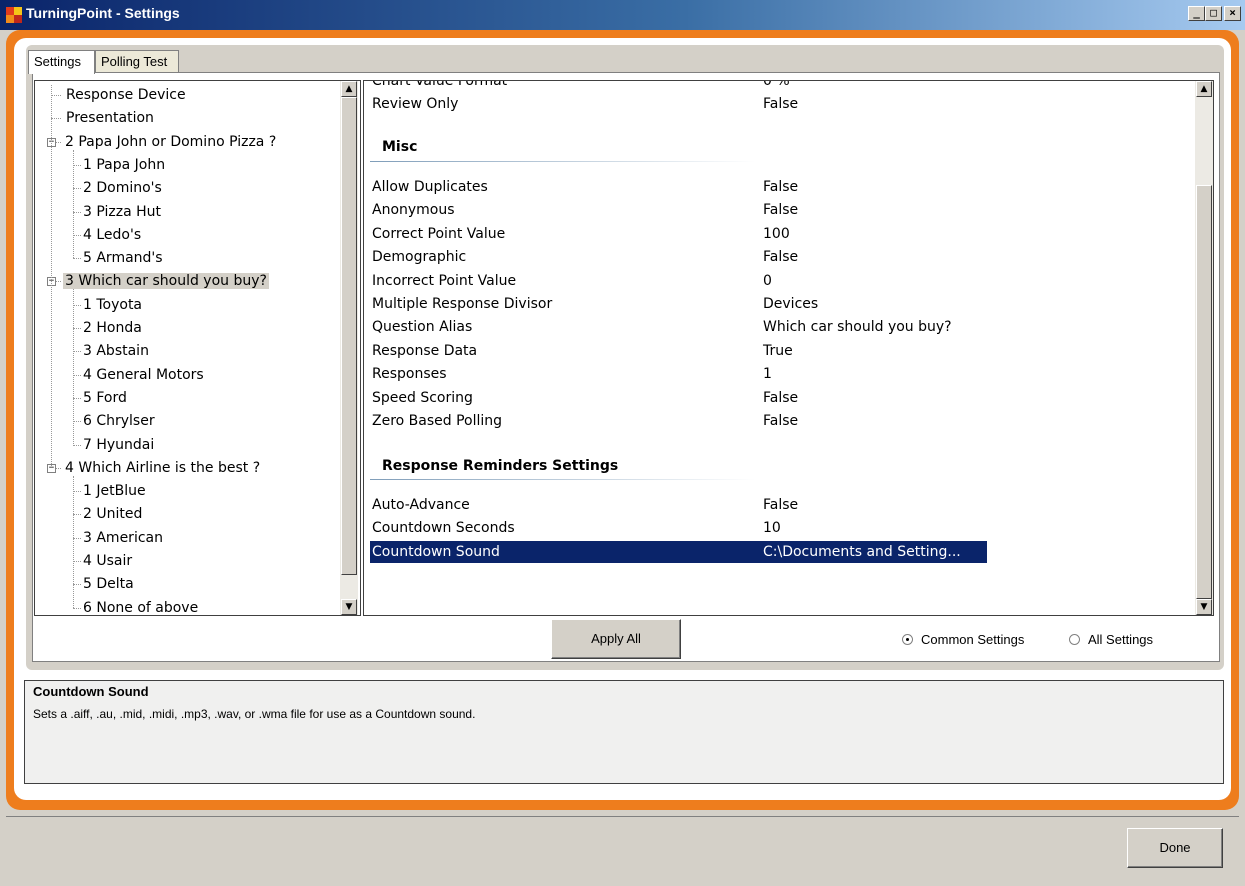  What do you see at coordinates (778, 350) in the screenshot?
I see `property-value: True` at bounding box center [778, 350].